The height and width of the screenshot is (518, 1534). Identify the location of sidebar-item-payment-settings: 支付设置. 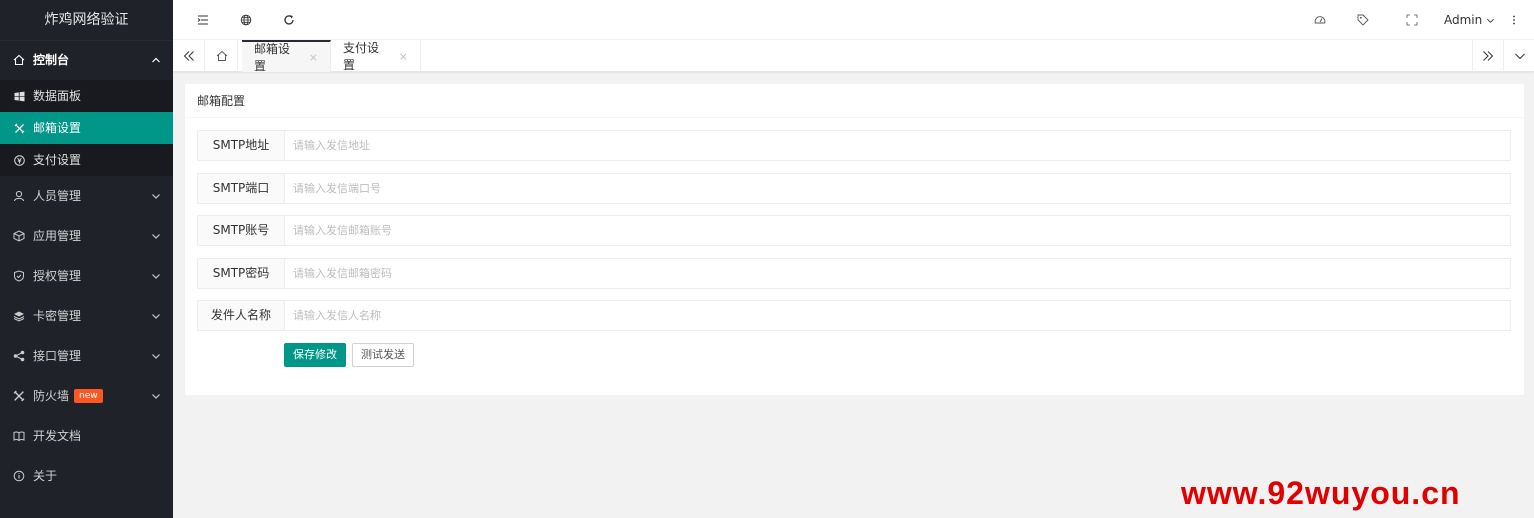
(86, 160).